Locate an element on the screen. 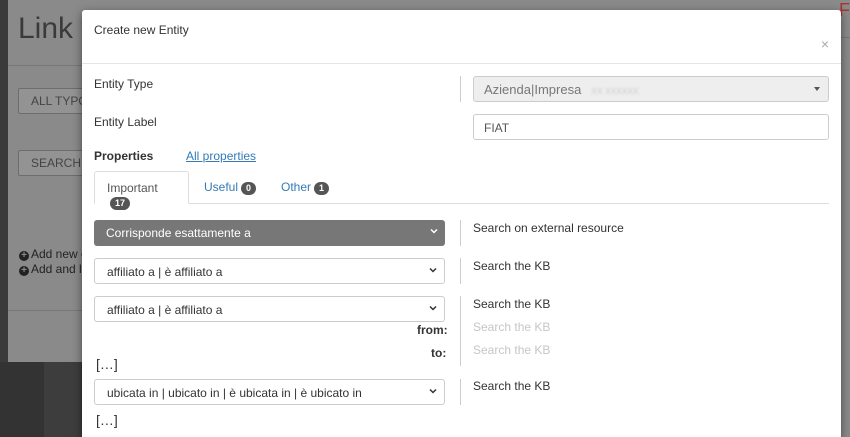 Image resolution: width=850 pixels, height=437 pixels. tab-label: Important is located at coordinates (132, 188).